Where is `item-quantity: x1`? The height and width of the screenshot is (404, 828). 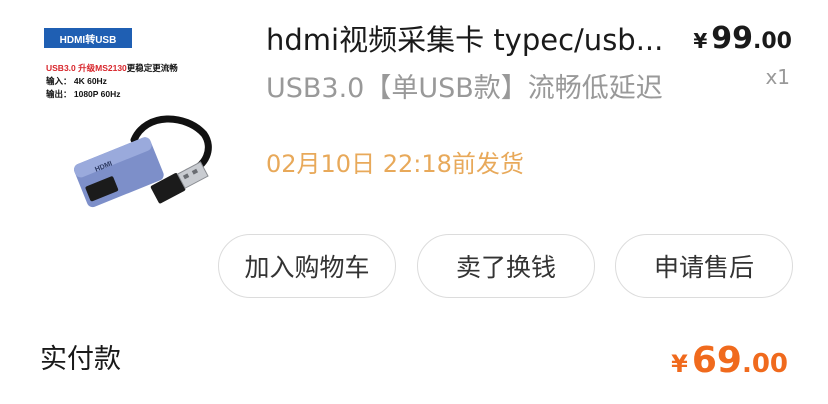
item-quantity: x1 is located at coordinates (777, 77).